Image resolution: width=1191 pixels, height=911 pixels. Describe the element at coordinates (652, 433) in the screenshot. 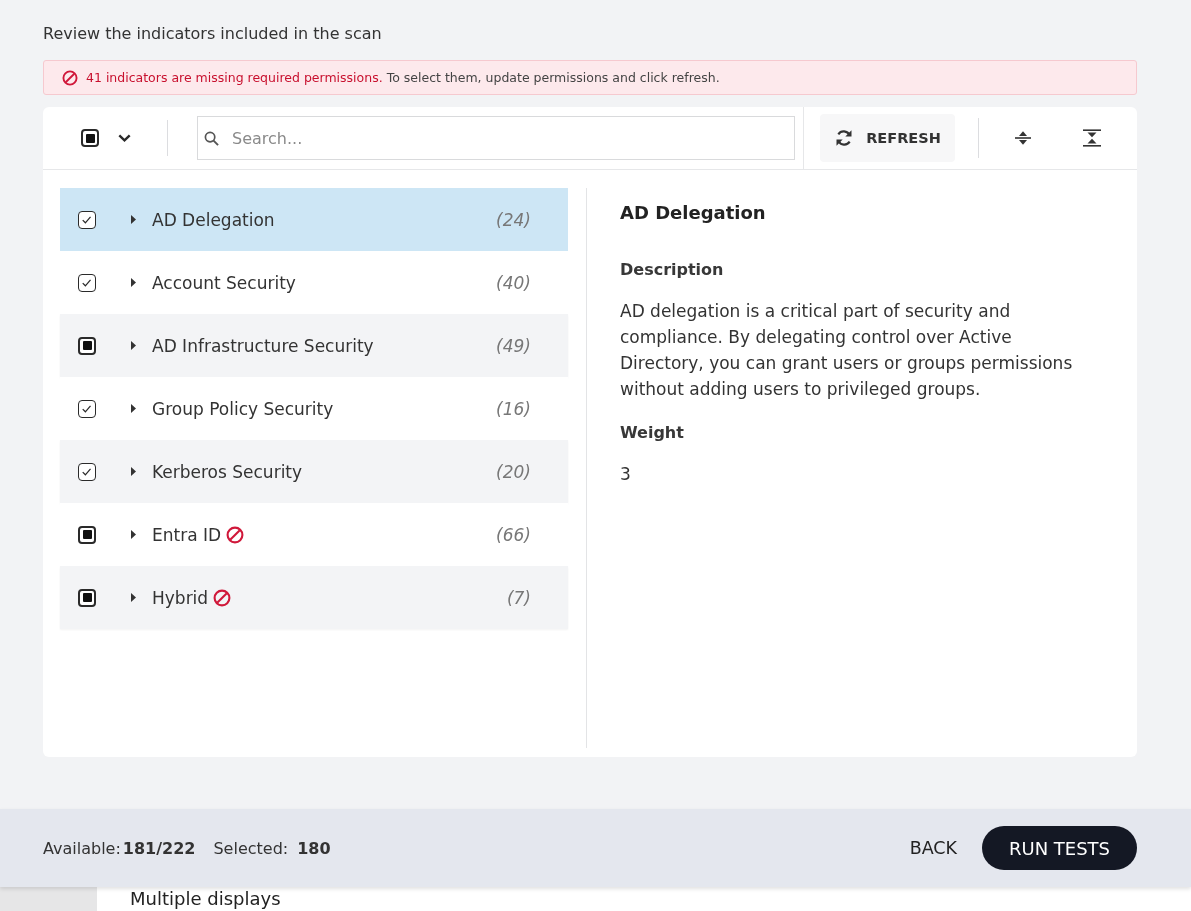

I see `section-heading: Weight` at that location.